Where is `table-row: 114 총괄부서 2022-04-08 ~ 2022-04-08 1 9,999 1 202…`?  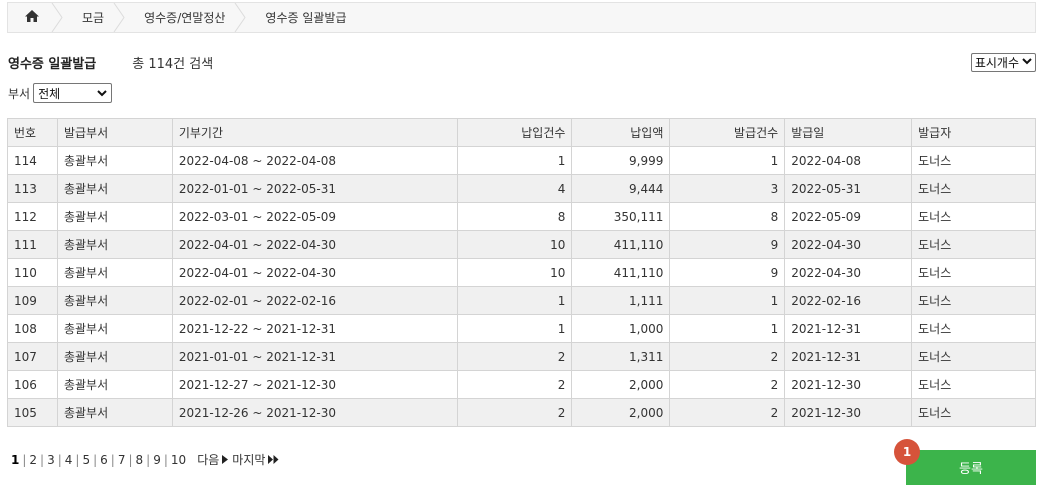
table-row: 114 총괄부서 2022-04-08 ~ 2022-04-08 1 9,999 1 202… is located at coordinates (521, 160).